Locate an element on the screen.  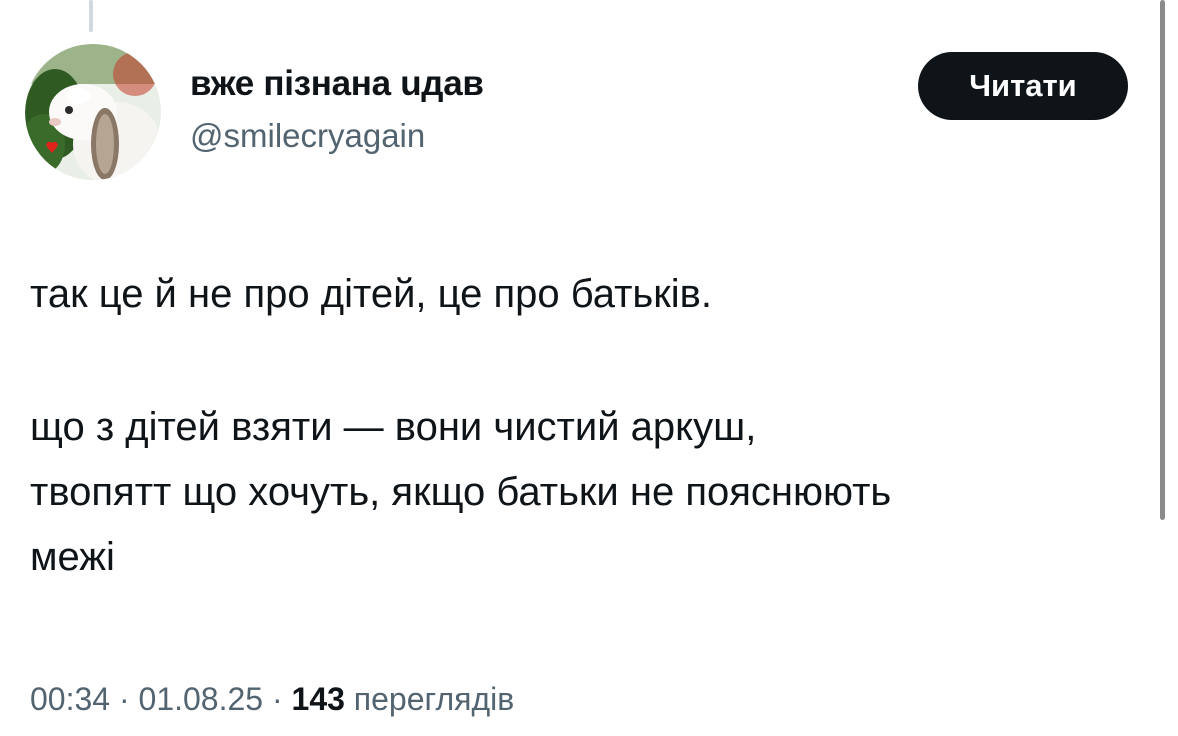
tweet-date: 01.08.25 is located at coordinates (201, 699).